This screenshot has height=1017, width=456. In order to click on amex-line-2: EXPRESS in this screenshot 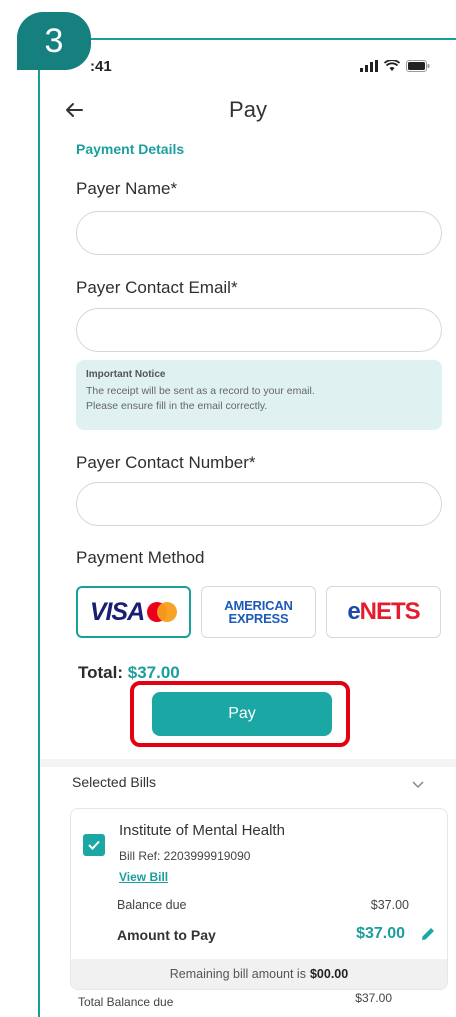, I will do `click(258, 618)`.